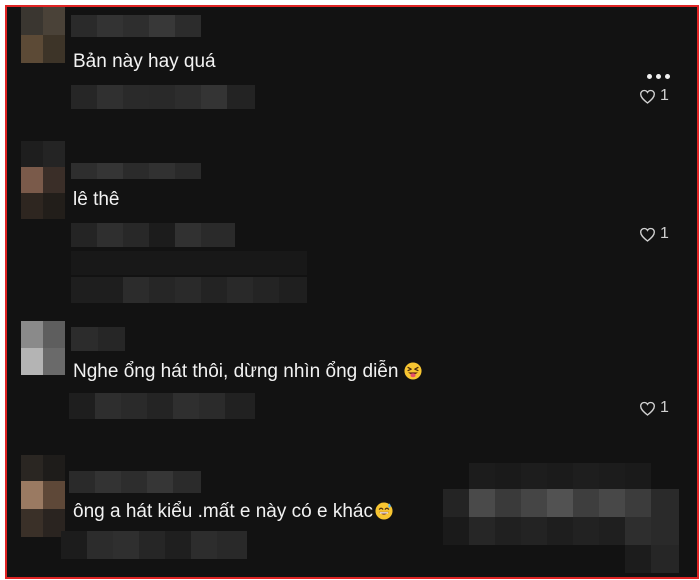  I want to click on comment-text: lê thê, so click(96, 199).